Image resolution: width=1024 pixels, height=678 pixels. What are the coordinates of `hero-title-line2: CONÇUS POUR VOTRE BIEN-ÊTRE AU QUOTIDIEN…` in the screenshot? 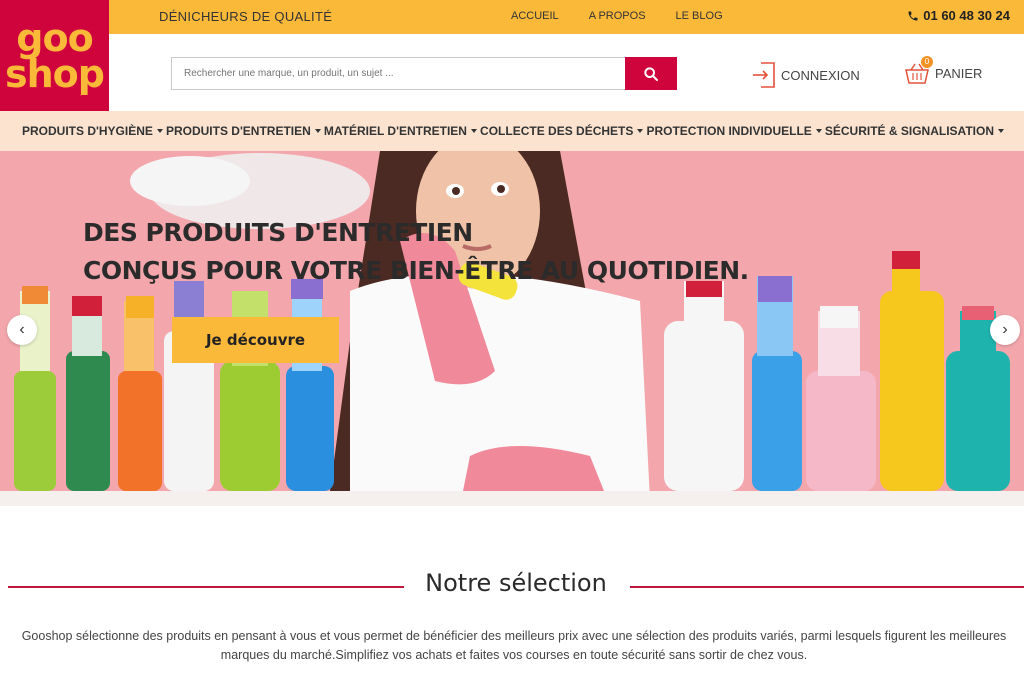 It's located at (416, 270).